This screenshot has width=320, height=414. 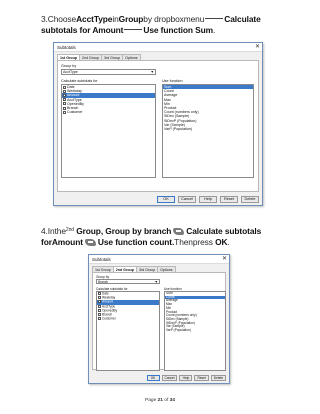 What do you see at coordinates (221, 242) in the screenshot?
I see `step-4-bold-ok: OK` at bounding box center [221, 242].